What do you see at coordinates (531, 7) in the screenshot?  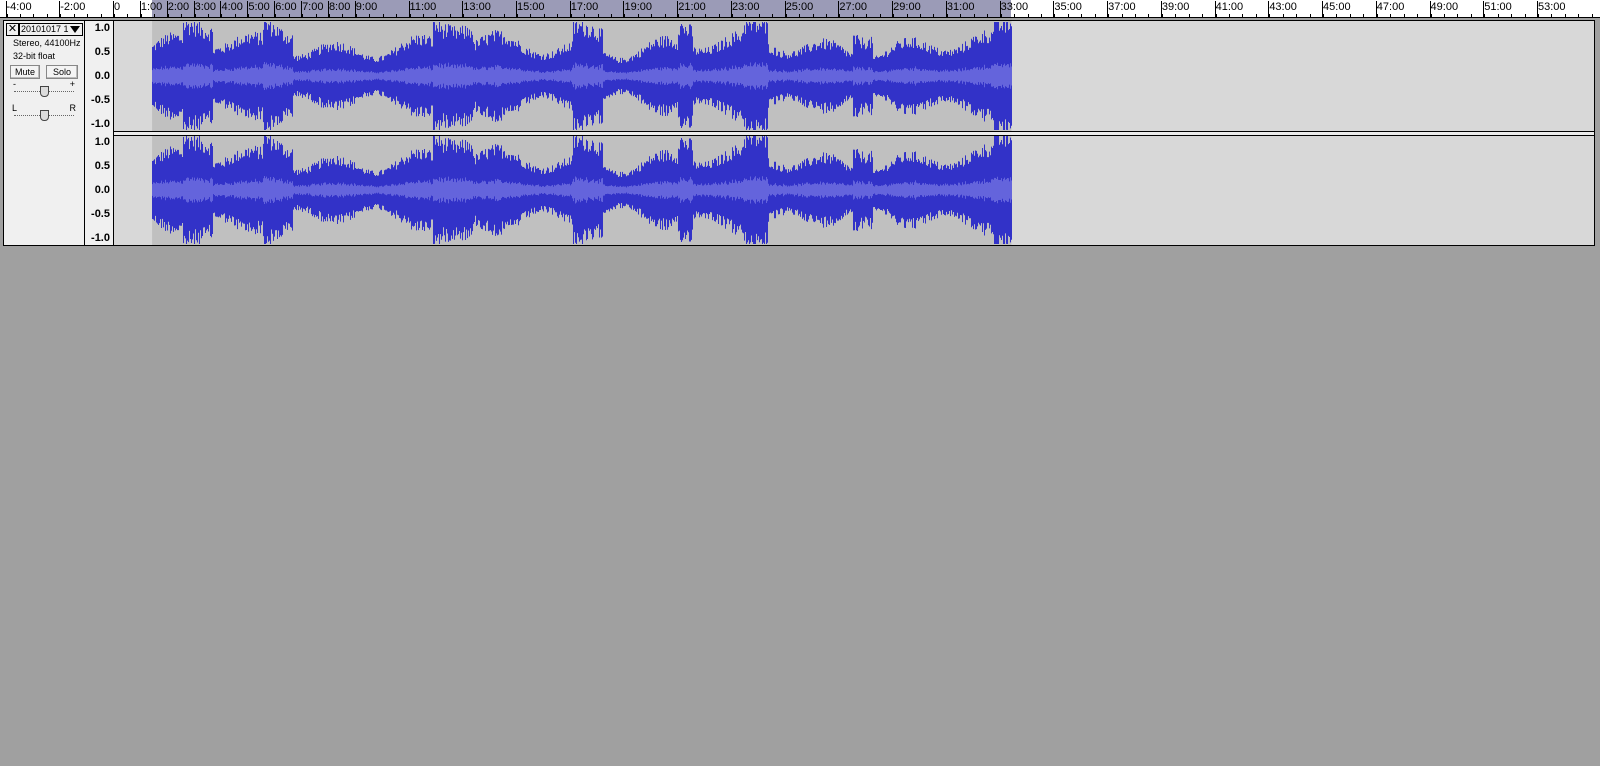 I see `ruler-tick-label: 15:00` at bounding box center [531, 7].